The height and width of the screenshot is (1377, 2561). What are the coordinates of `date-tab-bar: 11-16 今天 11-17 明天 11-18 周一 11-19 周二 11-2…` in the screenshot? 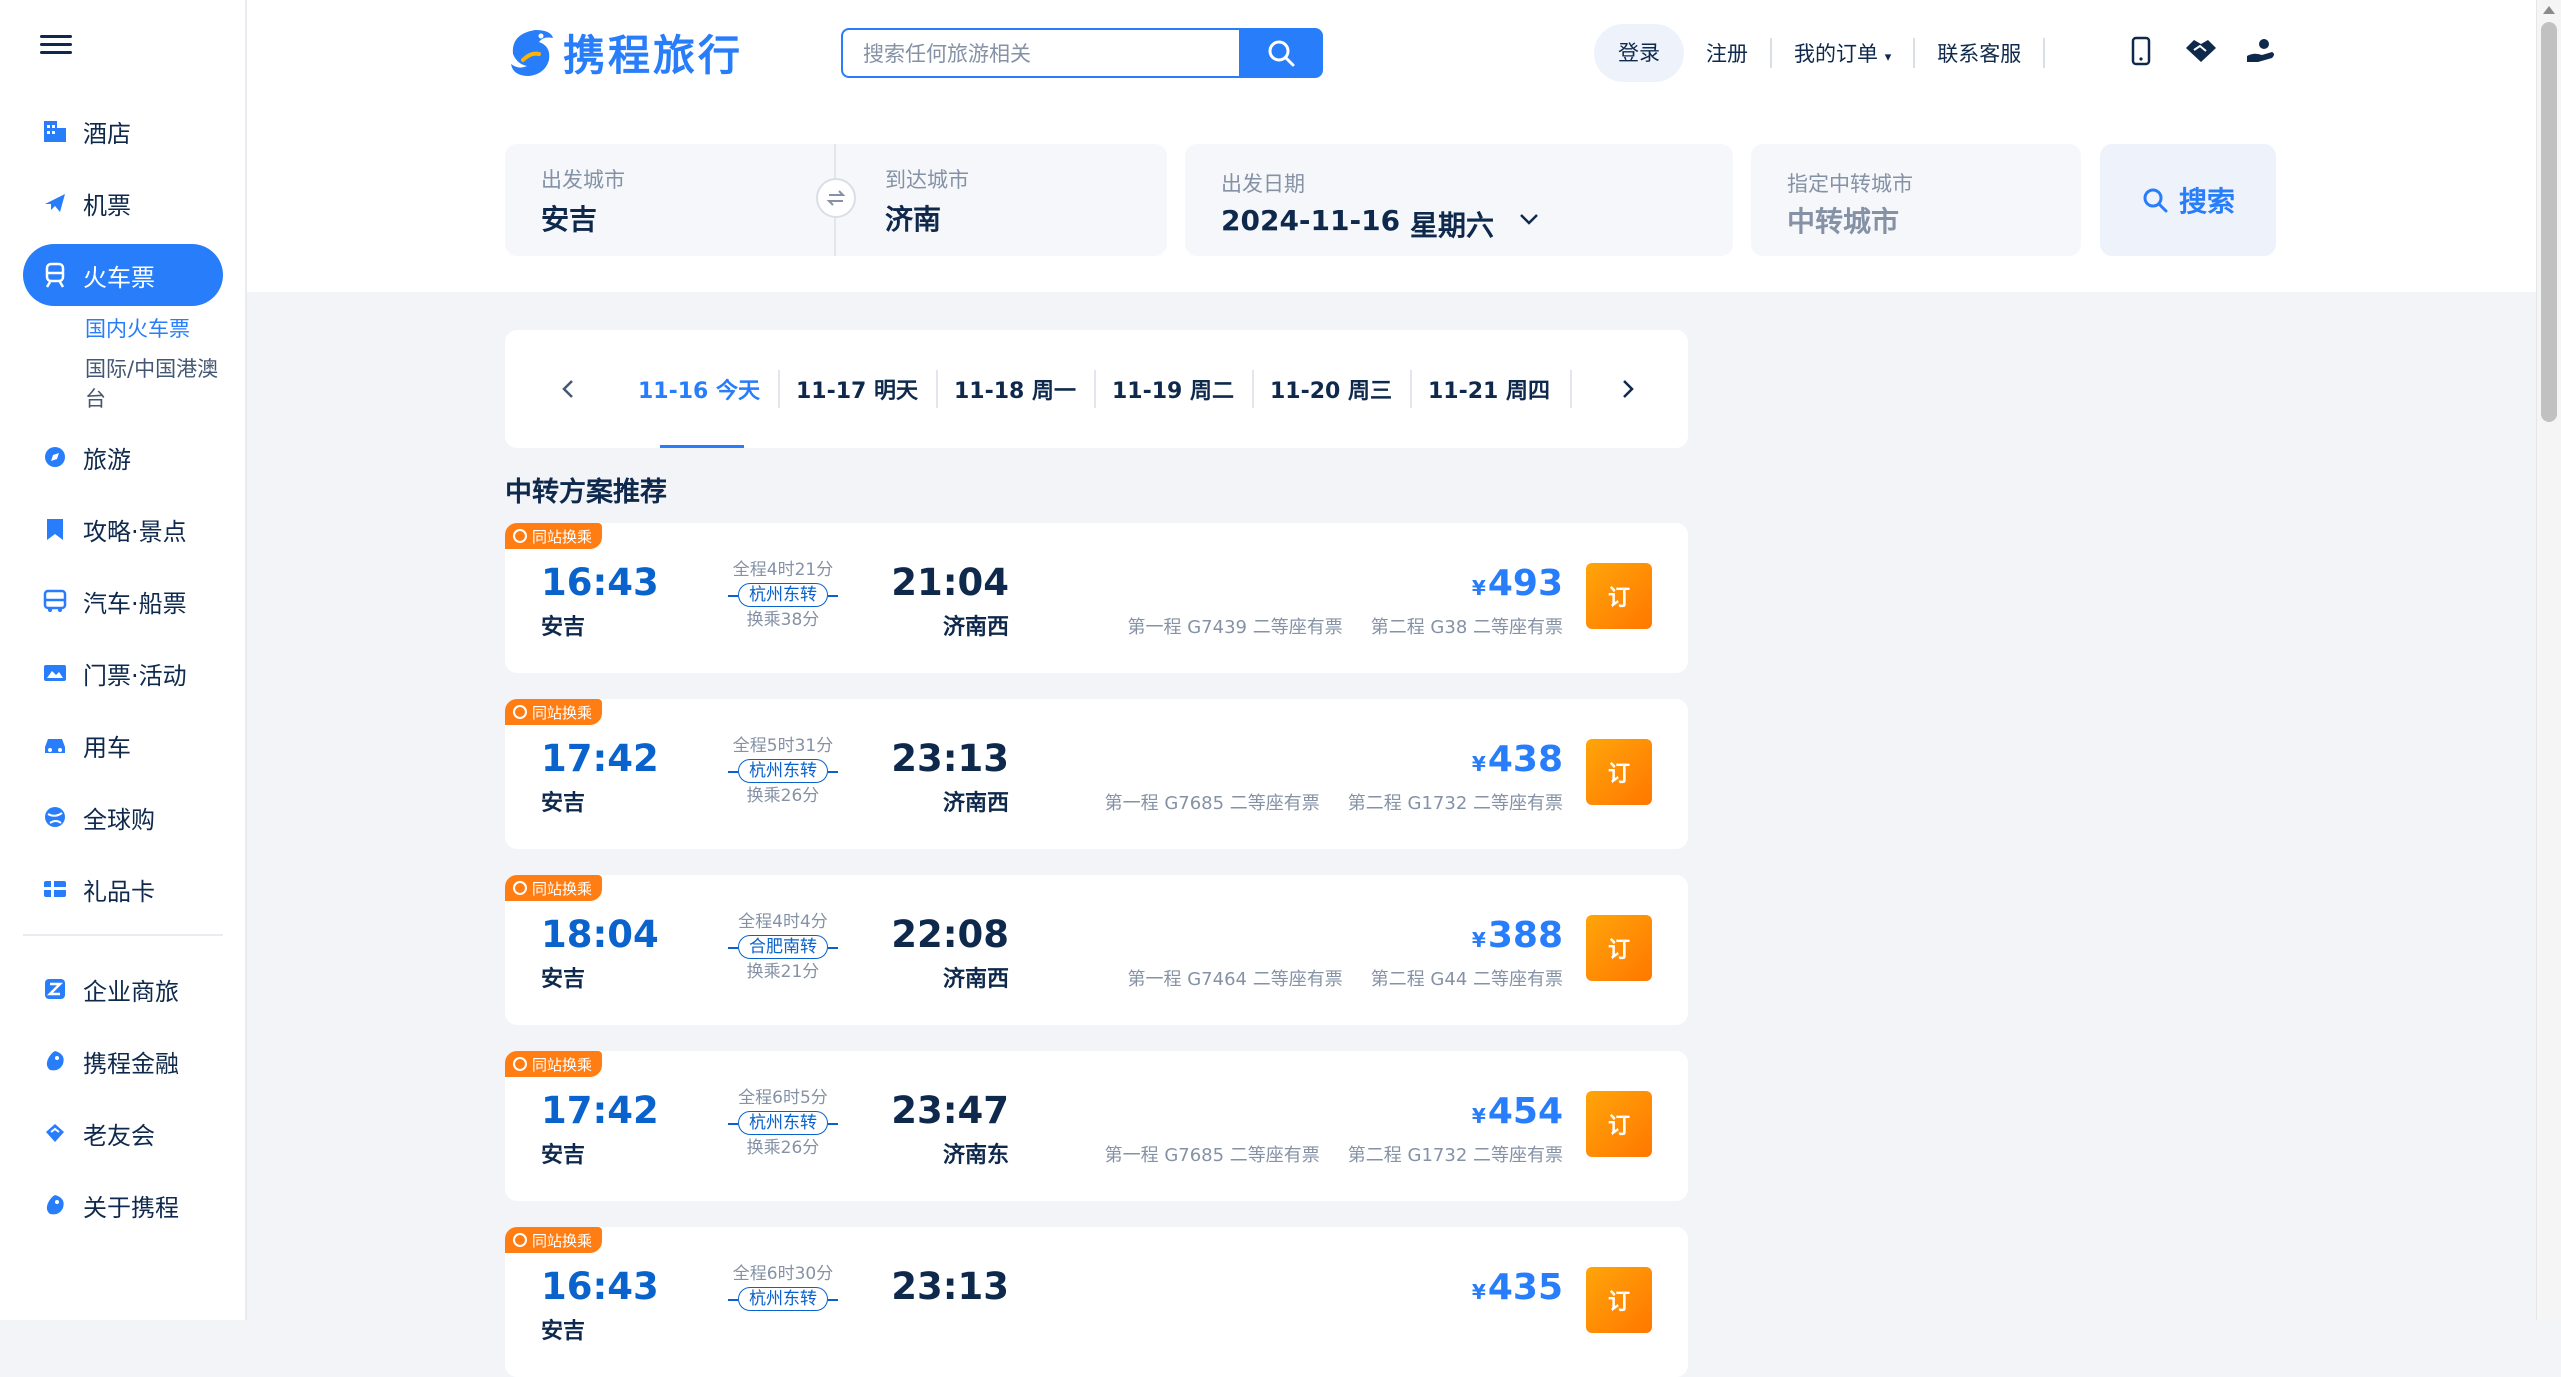 It's located at (1096, 389).